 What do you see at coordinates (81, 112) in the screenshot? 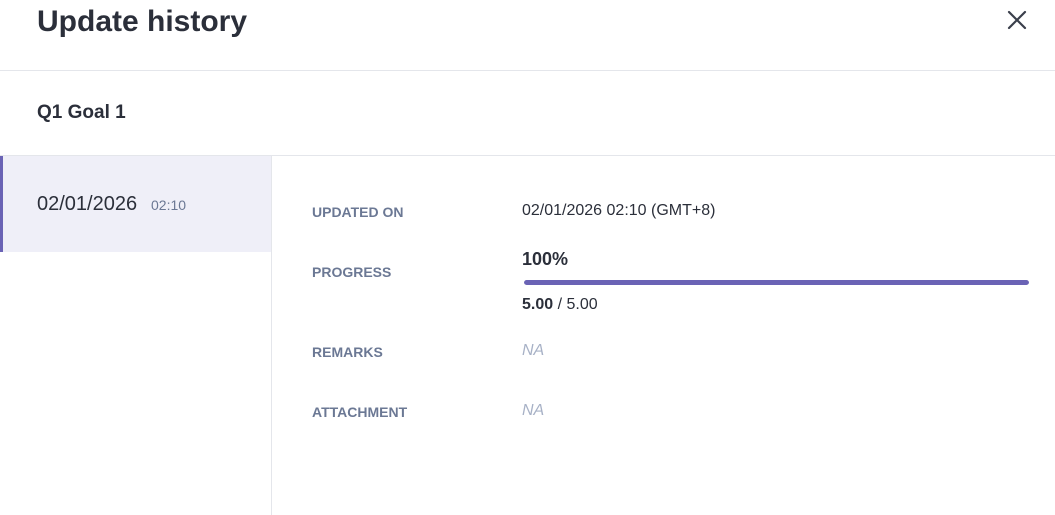
I see `goal-name: Q1 Goal 1` at bounding box center [81, 112].